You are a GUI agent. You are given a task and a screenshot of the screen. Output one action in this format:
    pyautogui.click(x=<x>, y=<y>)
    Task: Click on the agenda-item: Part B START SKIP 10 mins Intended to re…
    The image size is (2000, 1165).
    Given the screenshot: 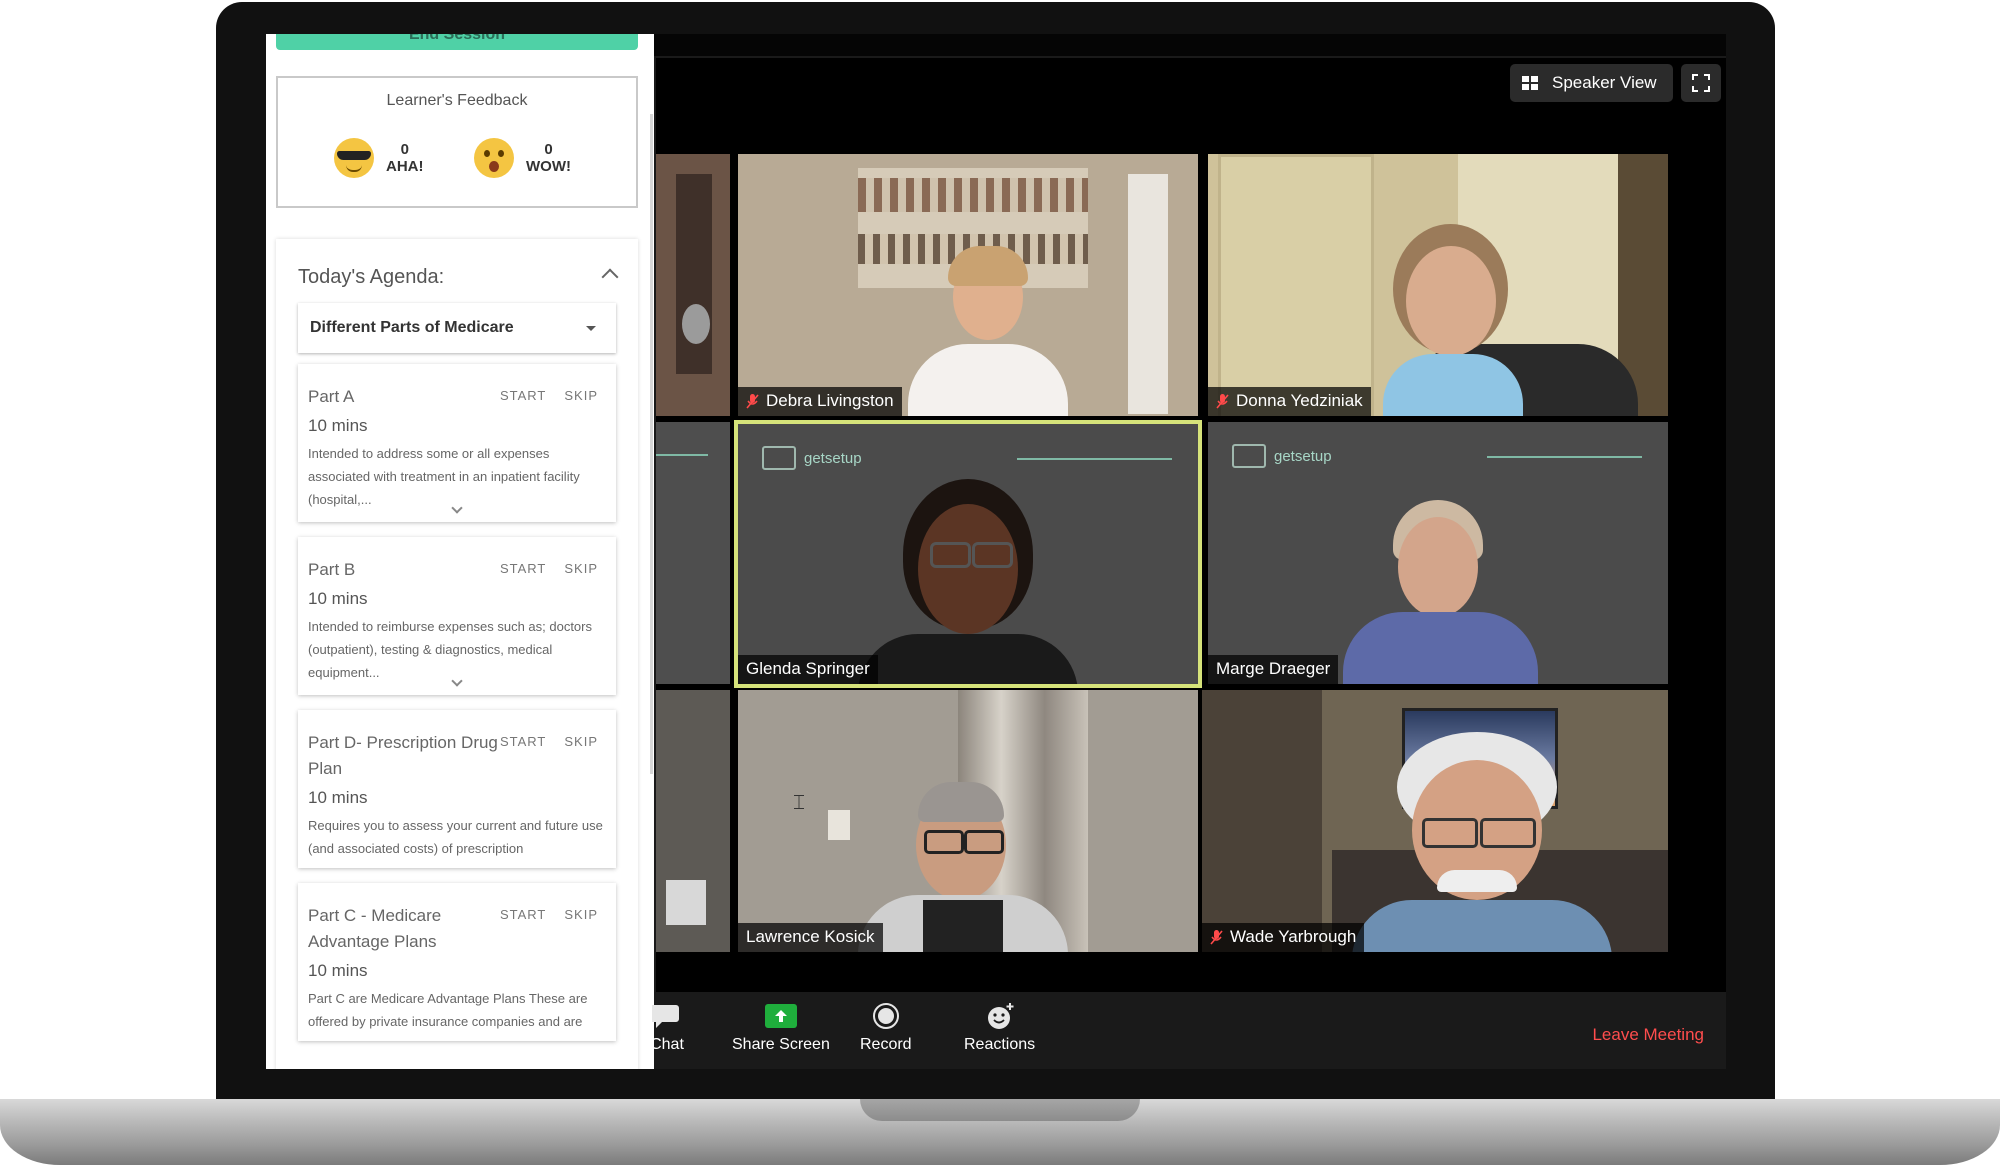 What is the action you would take?
    pyautogui.click(x=457, y=616)
    